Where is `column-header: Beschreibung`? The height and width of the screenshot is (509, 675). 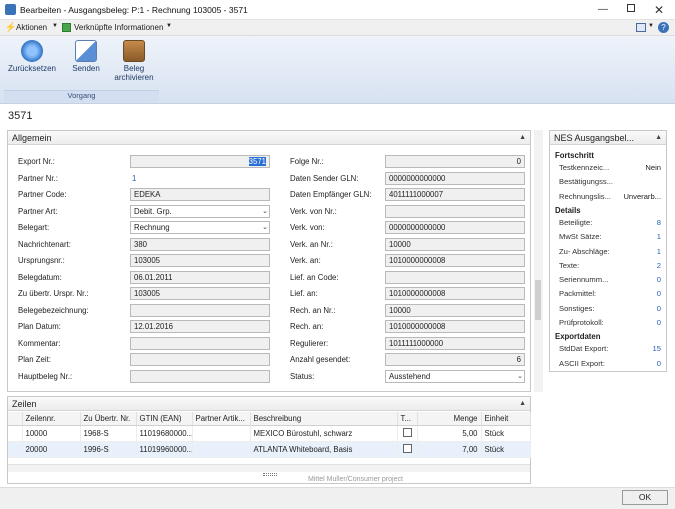 column-header: Beschreibung is located at coordinates (324, 419).